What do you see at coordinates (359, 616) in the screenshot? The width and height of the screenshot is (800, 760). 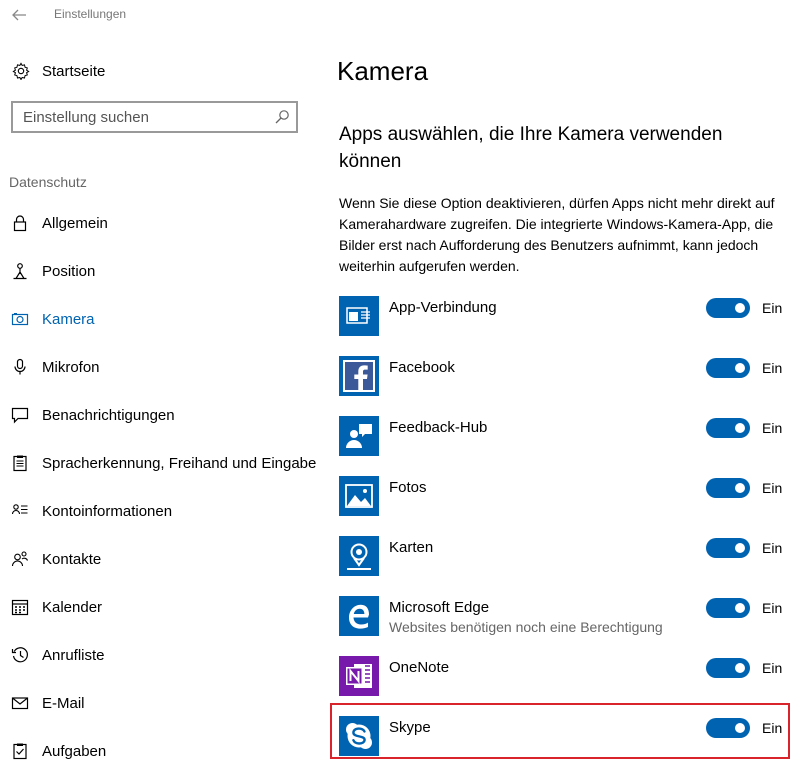 I see `edge-icon` at bounding box center [359, 616].